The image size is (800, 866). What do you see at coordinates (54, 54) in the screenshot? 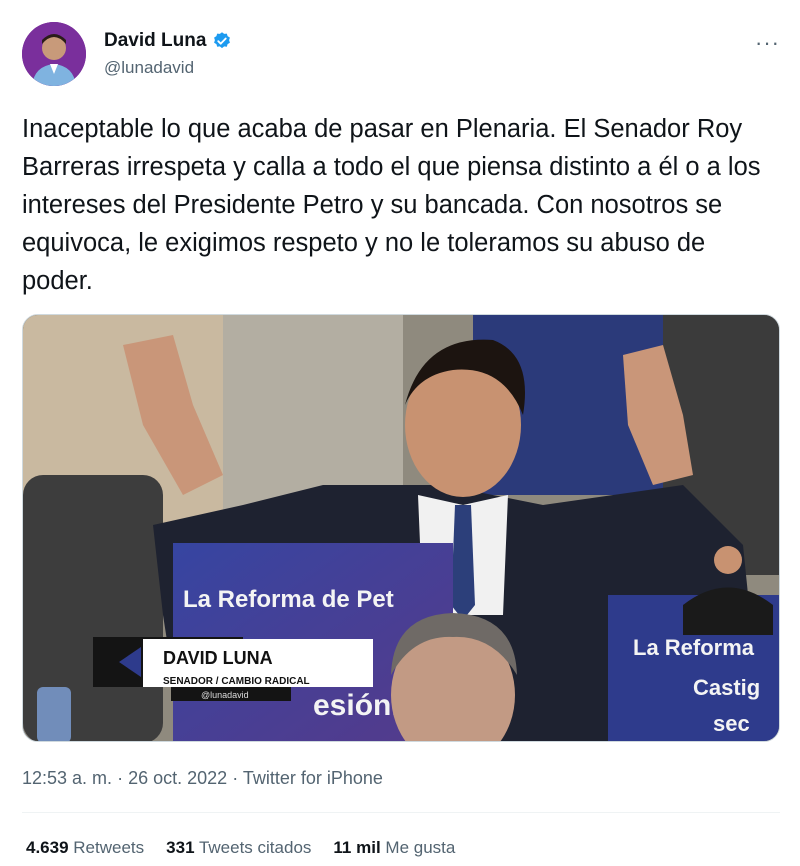
I see `author-avatar` at bounding box center [54, 54].